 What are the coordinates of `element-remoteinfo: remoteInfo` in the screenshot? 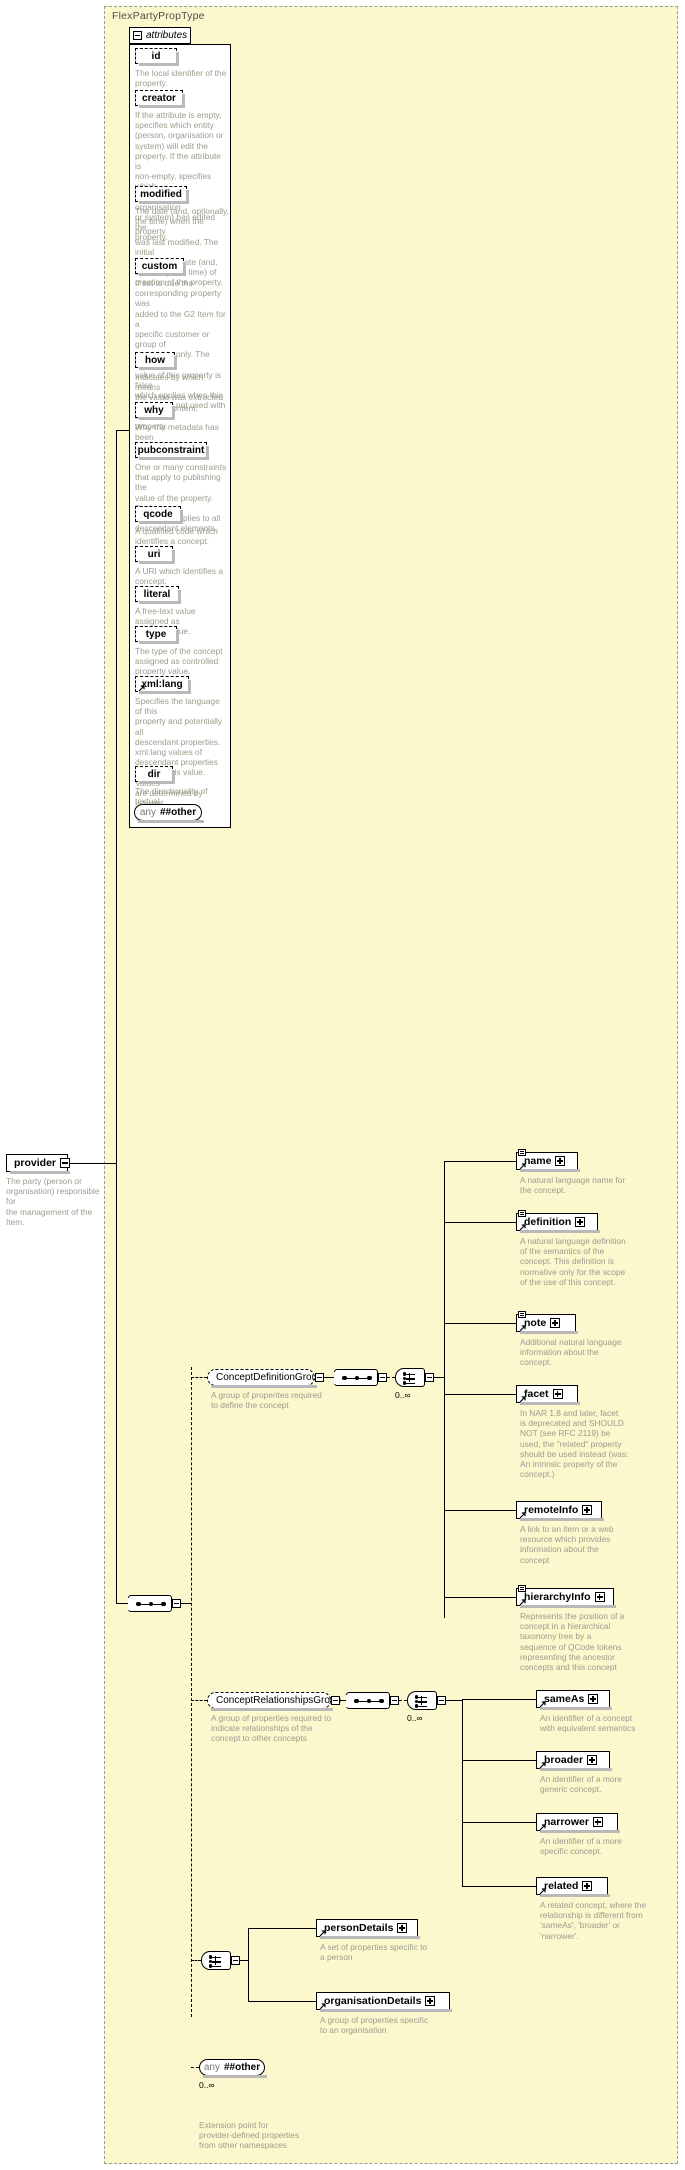 It's located at (560, 1511).